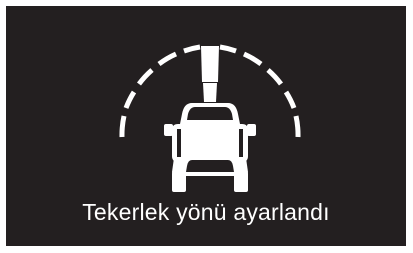  Describe the element at coordinates (210, 147) in the screenshot. I see `car-rear-icon` at that location.